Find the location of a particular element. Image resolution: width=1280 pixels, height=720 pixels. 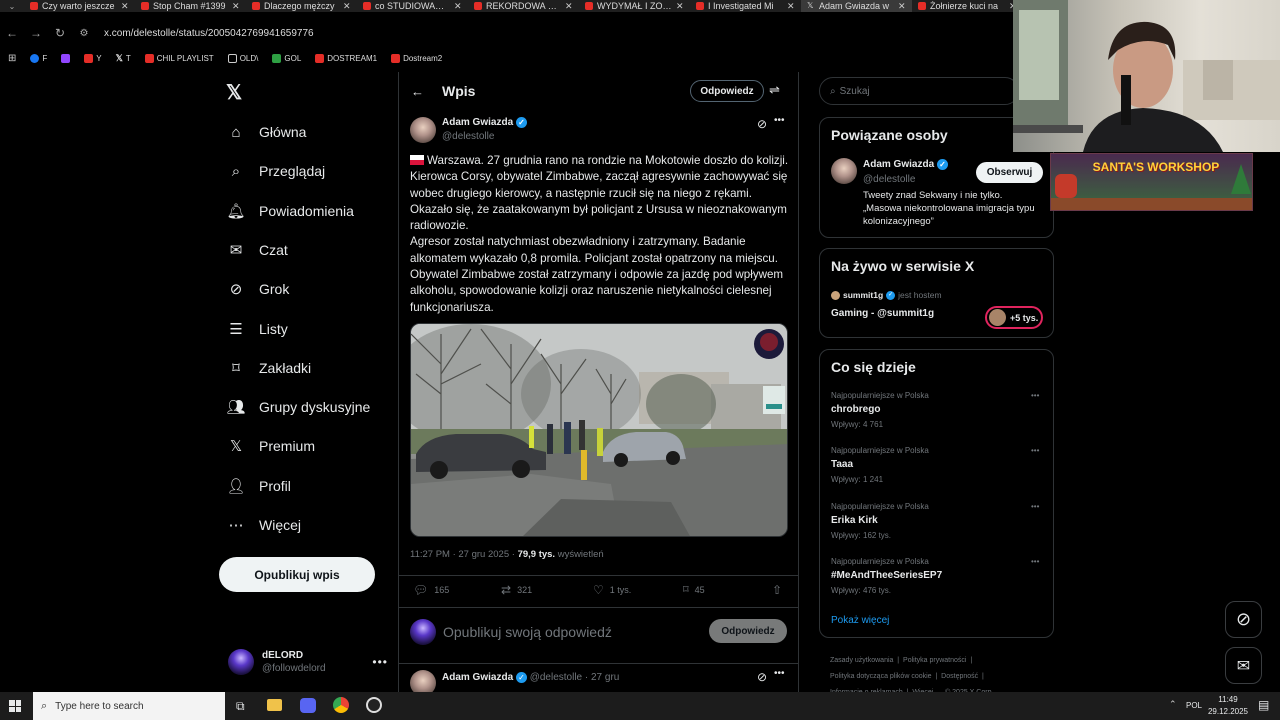

browser-tab: 𝕏 Adam Gwiazda w ✕ is located at coordinates (856, 6).